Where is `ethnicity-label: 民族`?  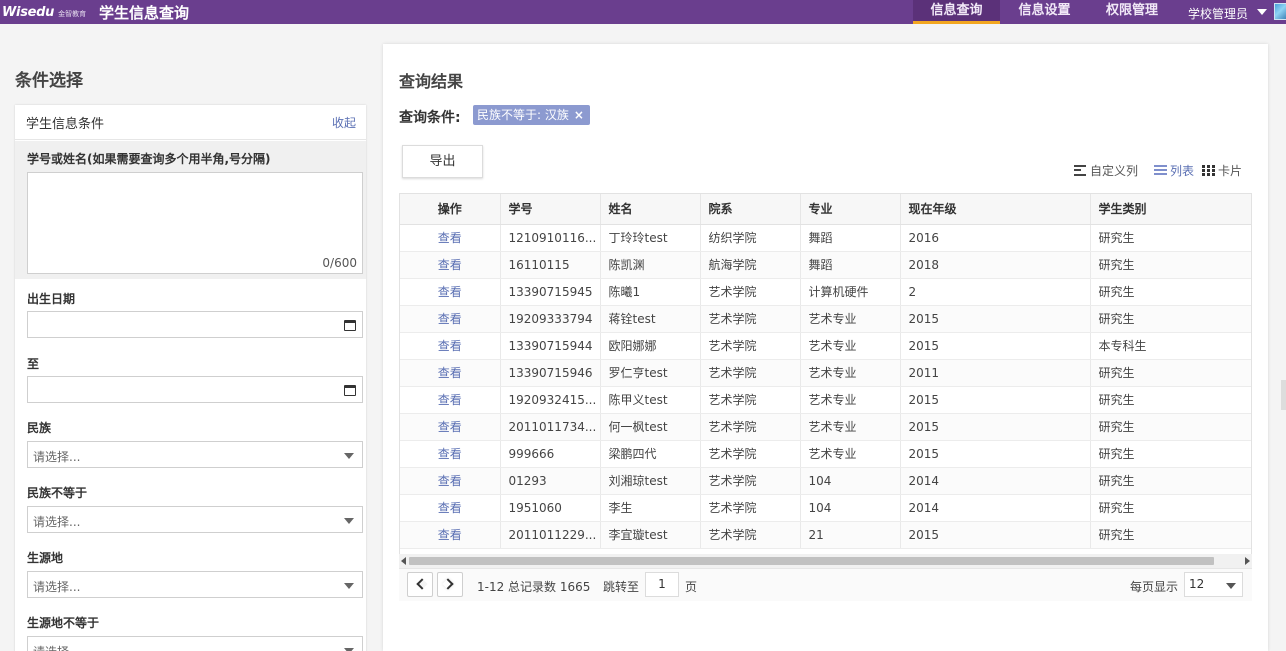 ethnicity-label: 民族 is located at coordinates (39, 428).